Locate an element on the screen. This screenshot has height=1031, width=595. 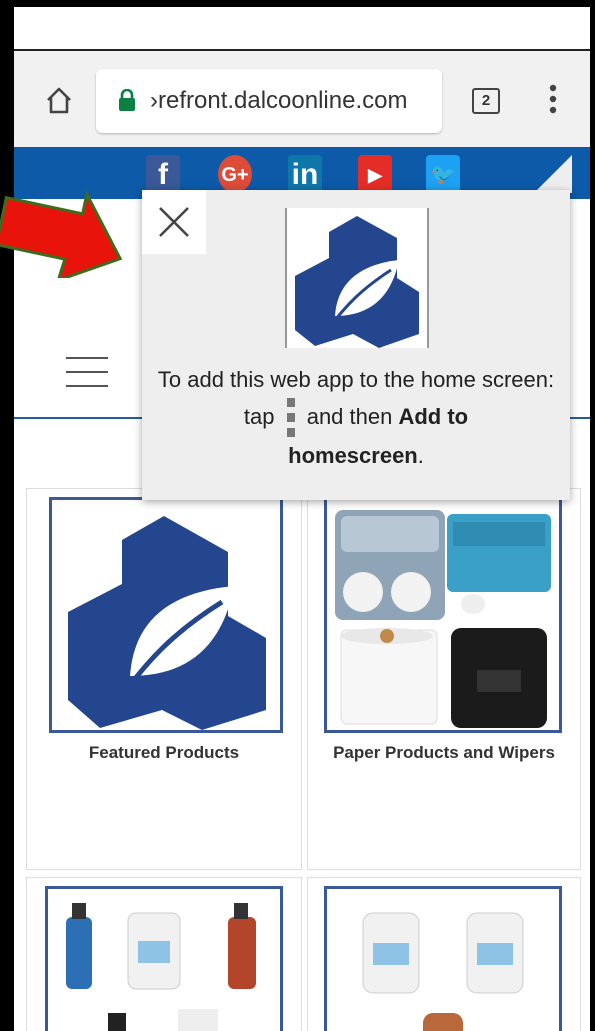
app-logo is located at coordinates (357, 278).